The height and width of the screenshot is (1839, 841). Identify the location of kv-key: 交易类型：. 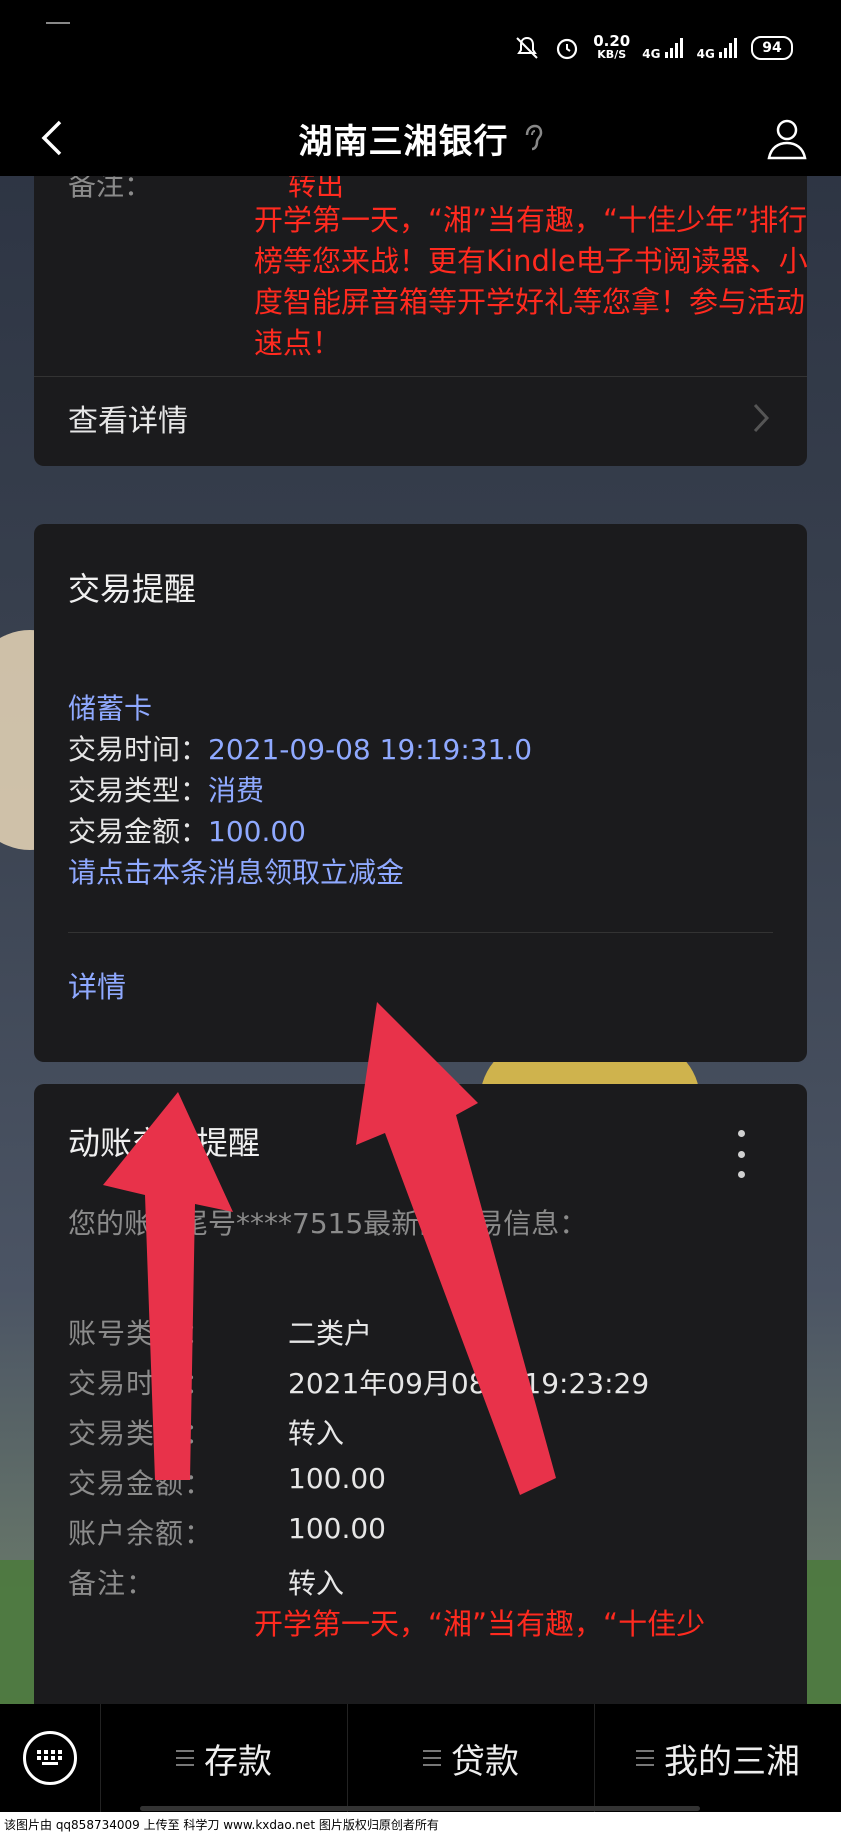
(141, 1433).